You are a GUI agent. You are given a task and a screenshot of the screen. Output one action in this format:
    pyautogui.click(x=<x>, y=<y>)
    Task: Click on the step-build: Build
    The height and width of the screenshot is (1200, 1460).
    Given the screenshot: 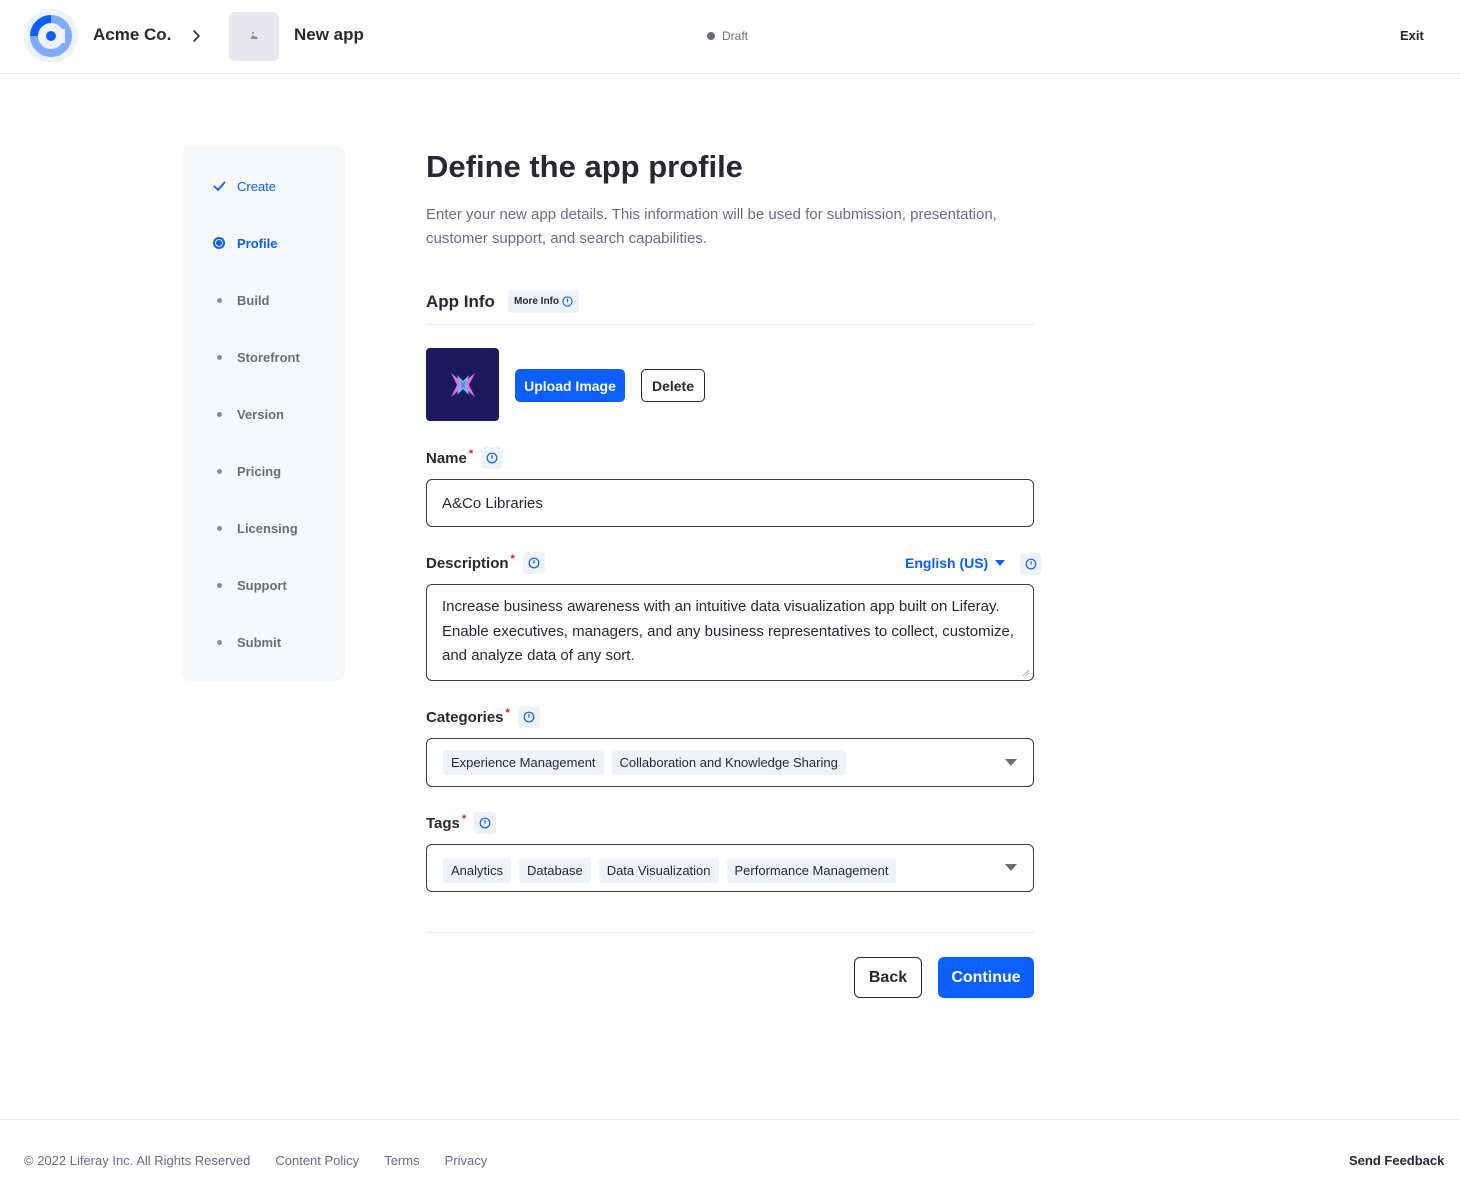 What is the action you would take?
    pyautogui.click(x=241, y=300)
    